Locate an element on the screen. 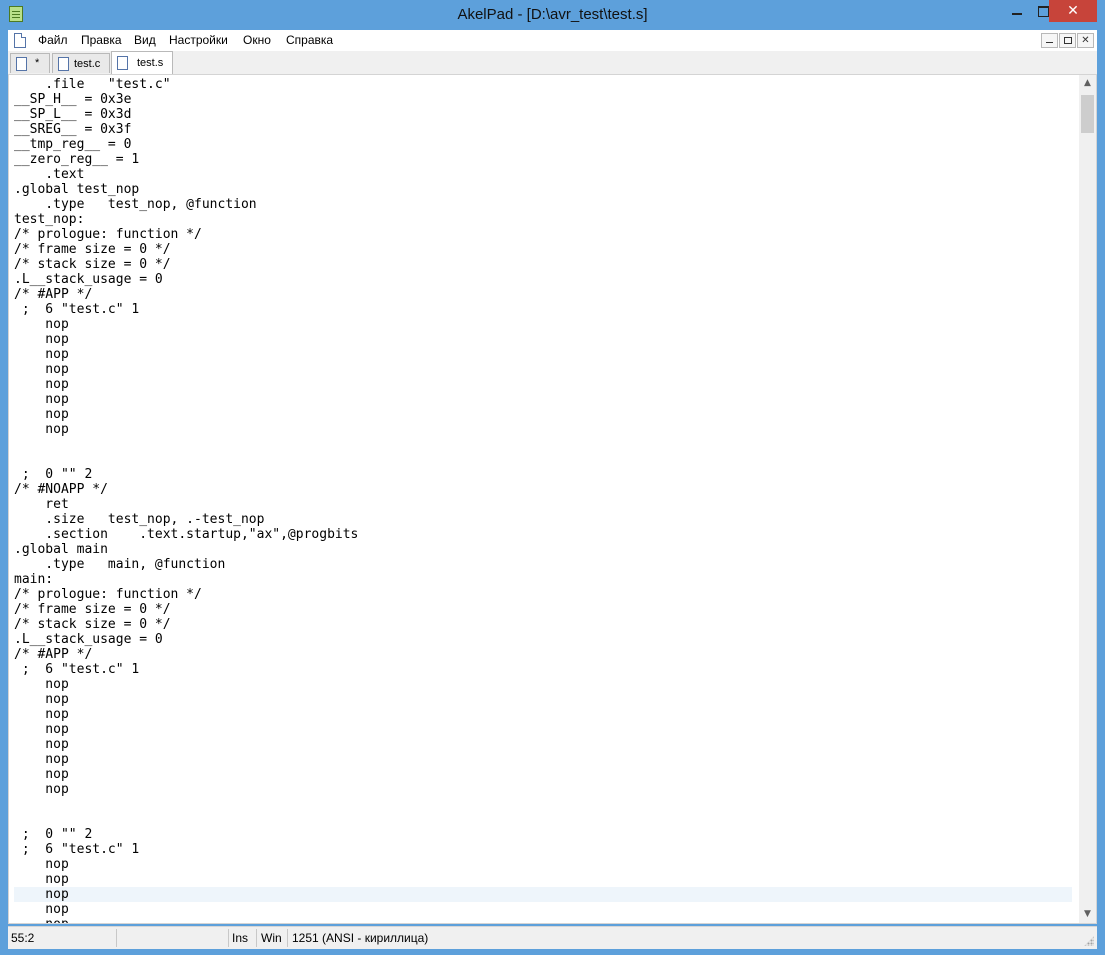  menu-view: Вид is located at coordinates (145, 40).